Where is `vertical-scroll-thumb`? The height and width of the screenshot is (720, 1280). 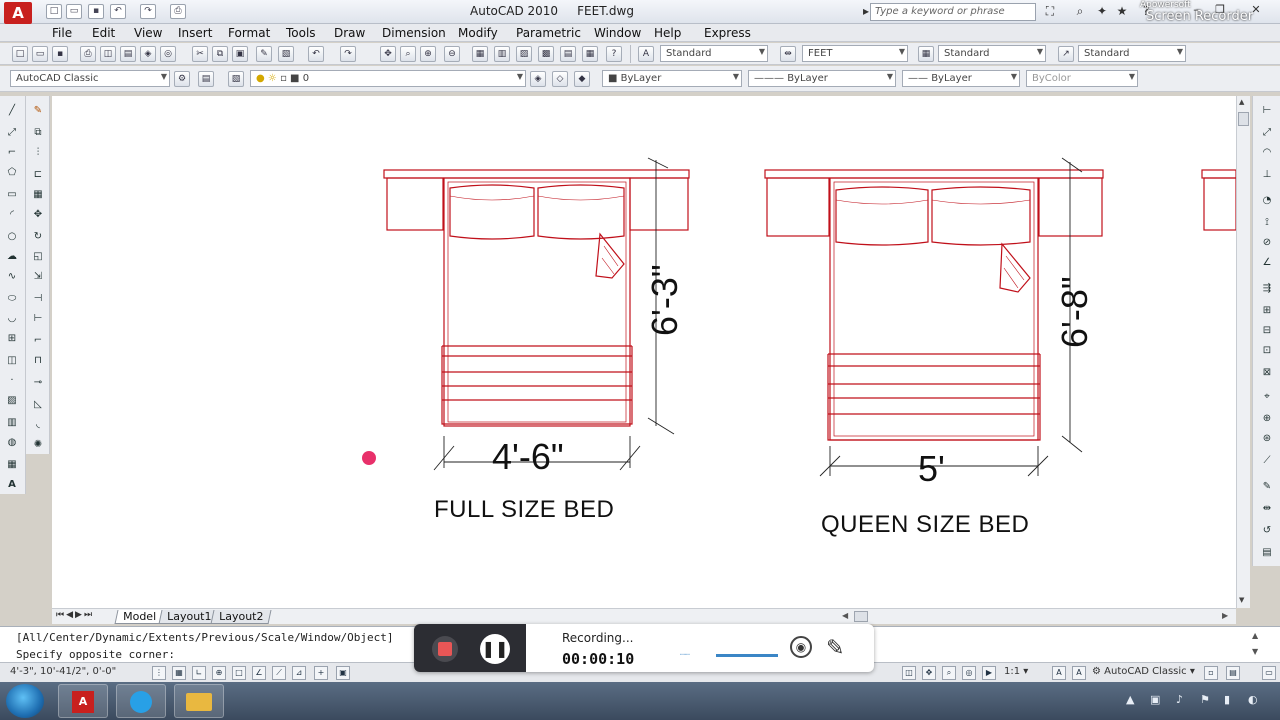 vertical-scroll-thumb is located at coordinates (1243, 119).